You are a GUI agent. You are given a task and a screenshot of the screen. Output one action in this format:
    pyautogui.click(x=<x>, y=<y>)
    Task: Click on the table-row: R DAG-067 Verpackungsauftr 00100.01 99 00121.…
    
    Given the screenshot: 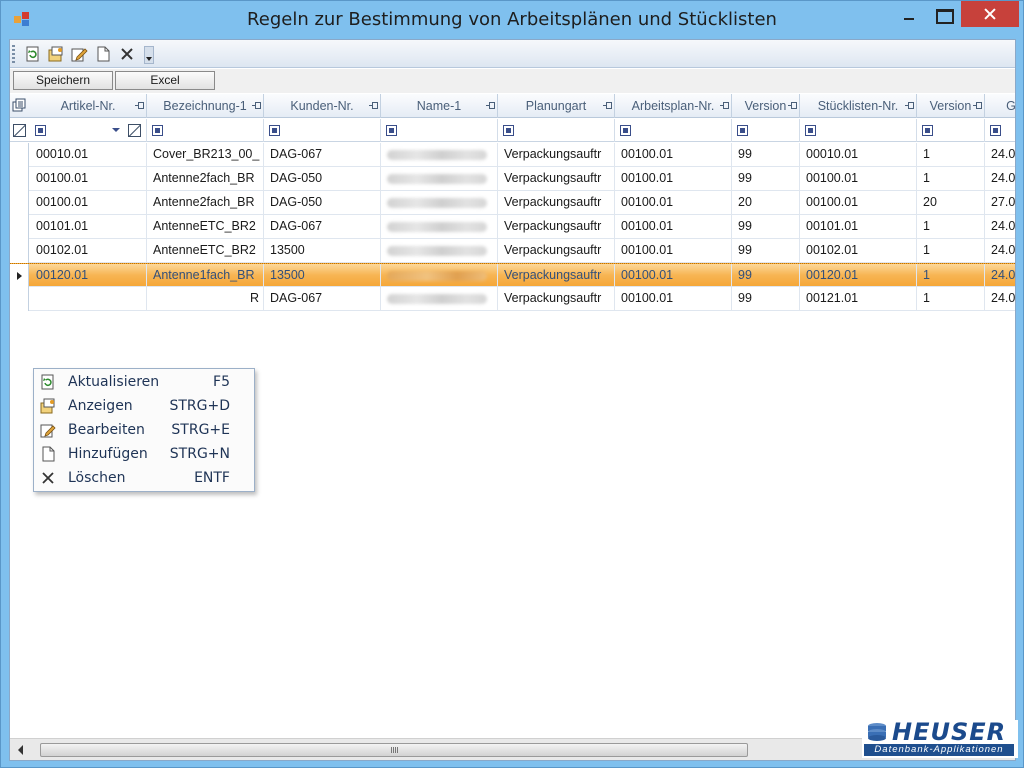 What is the action you would take?
    pyautogui.click(x=512, y=299)
    